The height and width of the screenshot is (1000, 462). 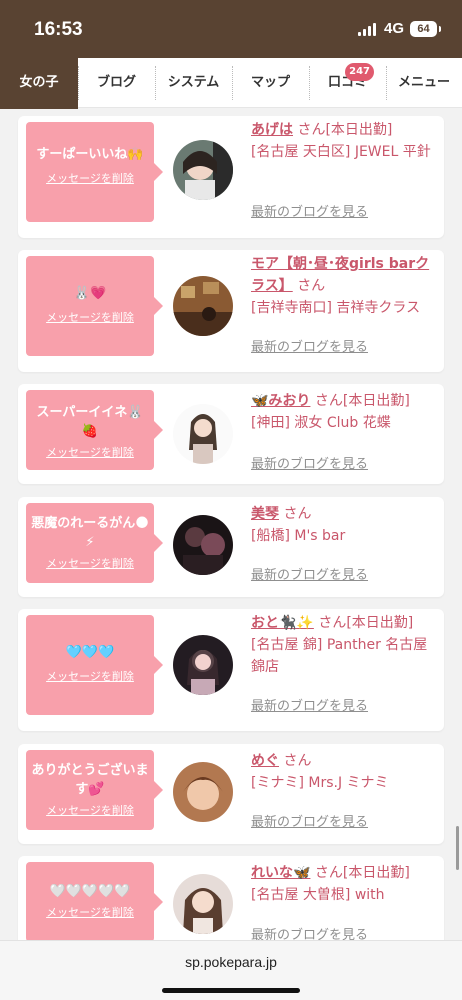 I want to click on message-text: 🩵🩵🩵, so click(x=90, y=652).